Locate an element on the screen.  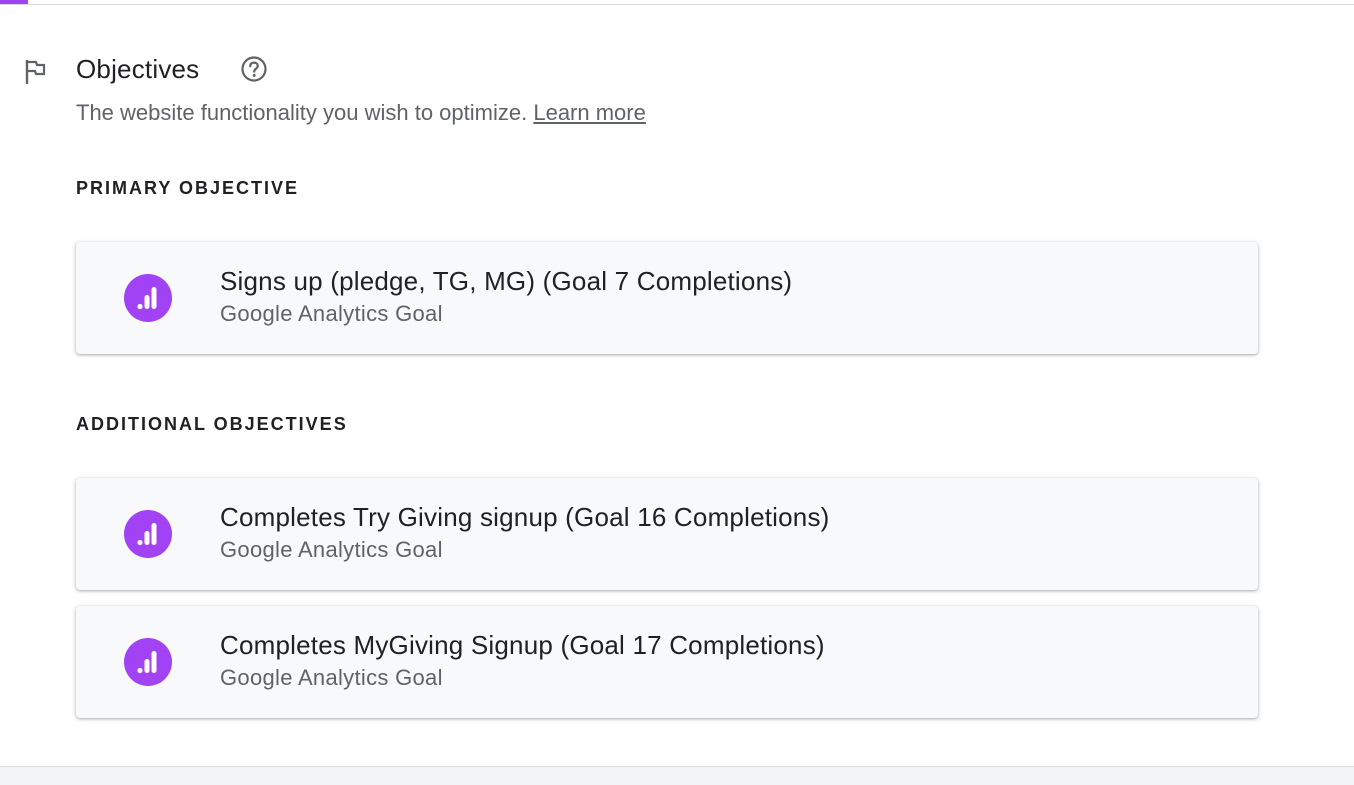
section-title: Objectives is located at coordinates (138, 69).